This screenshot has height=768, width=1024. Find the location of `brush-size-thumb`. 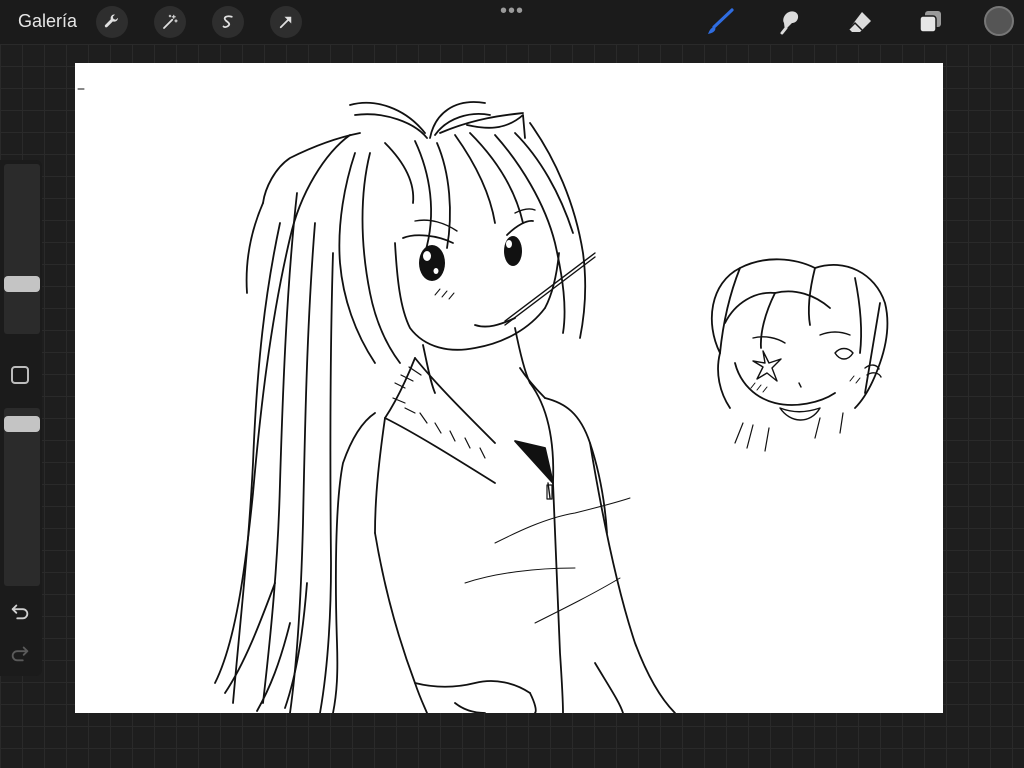

brush-size-thumb is located at coordinates (22, 284).